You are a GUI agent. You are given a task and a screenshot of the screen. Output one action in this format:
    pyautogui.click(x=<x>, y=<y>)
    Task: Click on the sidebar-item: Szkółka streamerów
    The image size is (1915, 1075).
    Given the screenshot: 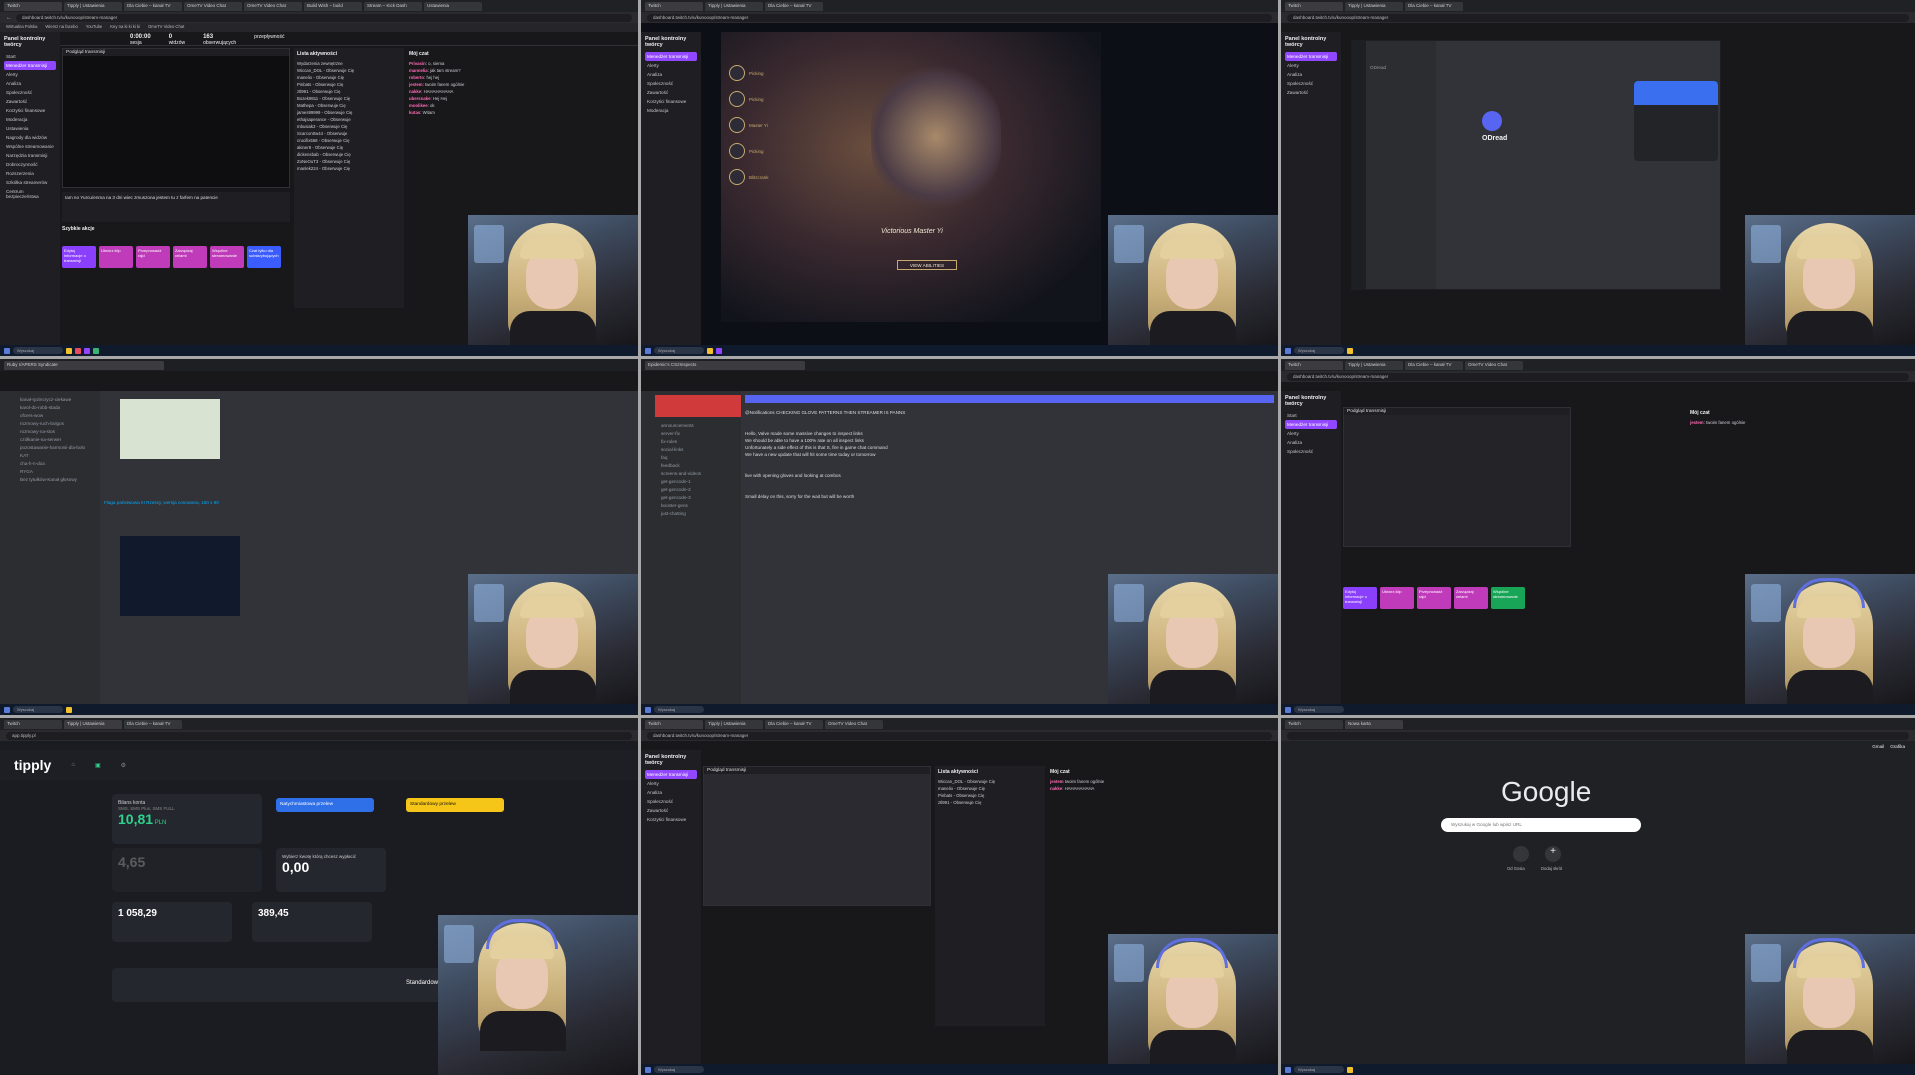 What is the action you would take?
    pyautogui.click(x=30, y=182)
    